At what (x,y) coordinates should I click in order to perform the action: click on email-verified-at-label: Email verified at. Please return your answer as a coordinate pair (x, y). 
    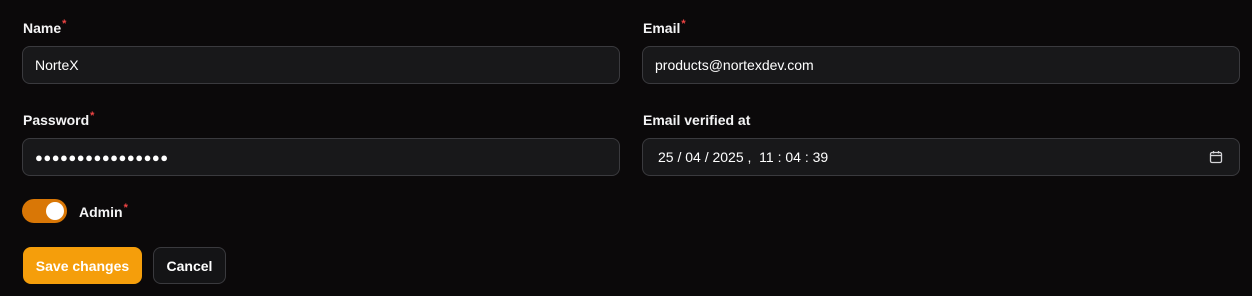
    Looking at the image, I should click on (696, 120).